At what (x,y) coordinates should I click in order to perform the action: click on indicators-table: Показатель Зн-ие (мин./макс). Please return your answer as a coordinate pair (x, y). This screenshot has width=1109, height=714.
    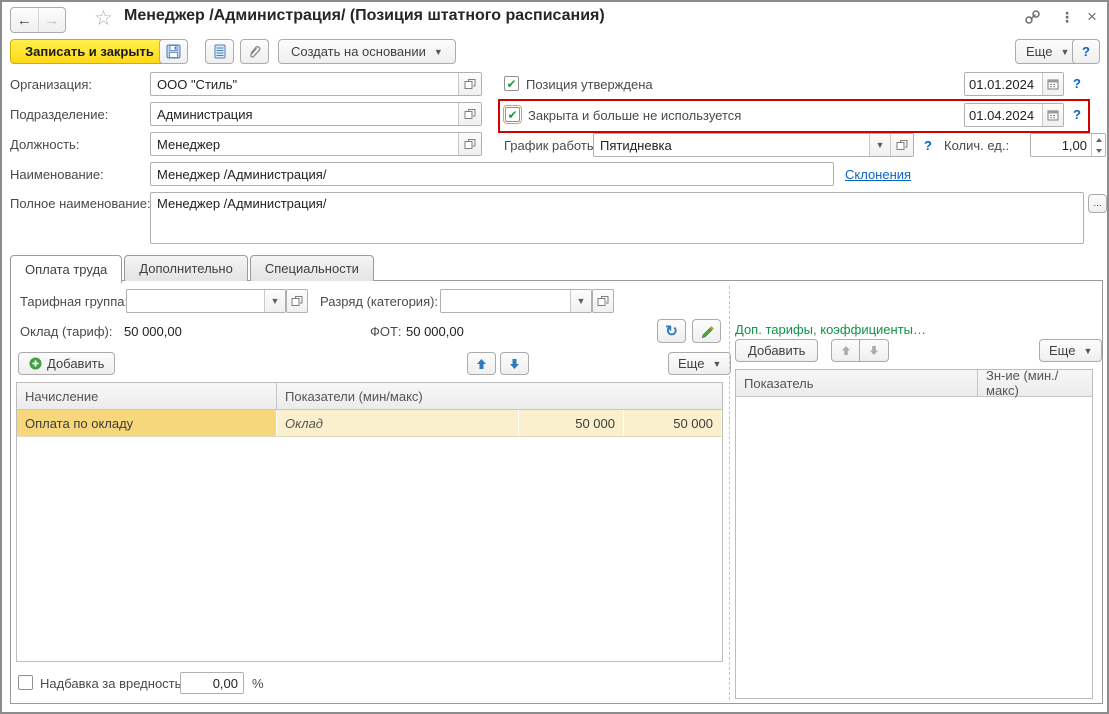
    Looking at the image, I should click on (914, 533).